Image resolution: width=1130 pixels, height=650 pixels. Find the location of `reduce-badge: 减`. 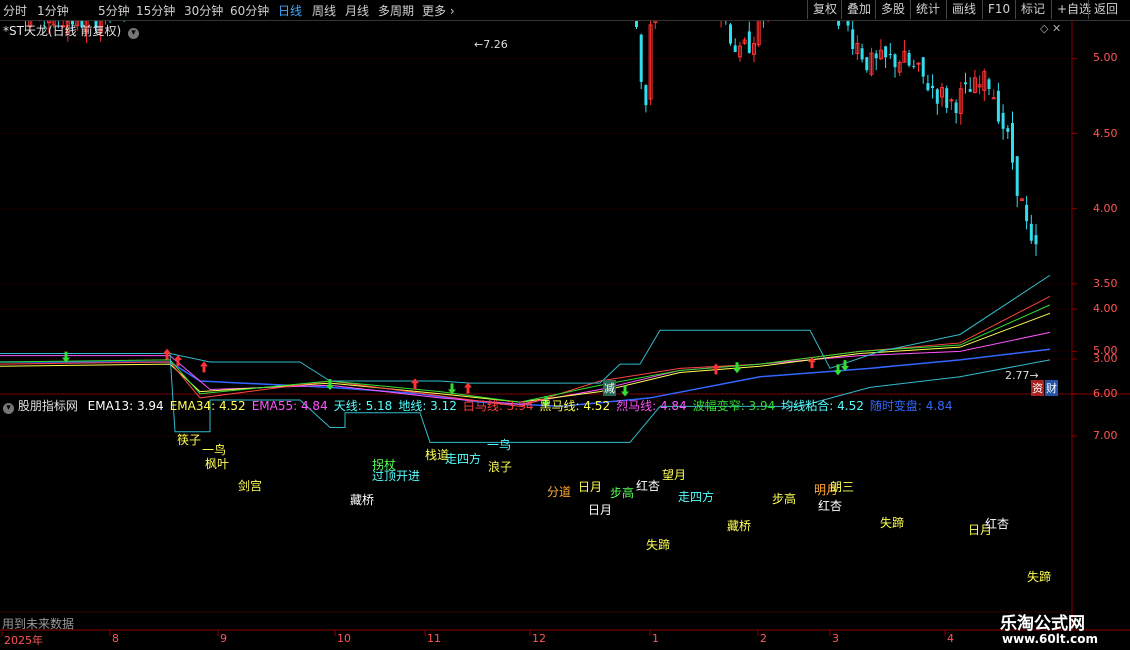

reduce-badge: 减 is located at coordinates (609, 388).